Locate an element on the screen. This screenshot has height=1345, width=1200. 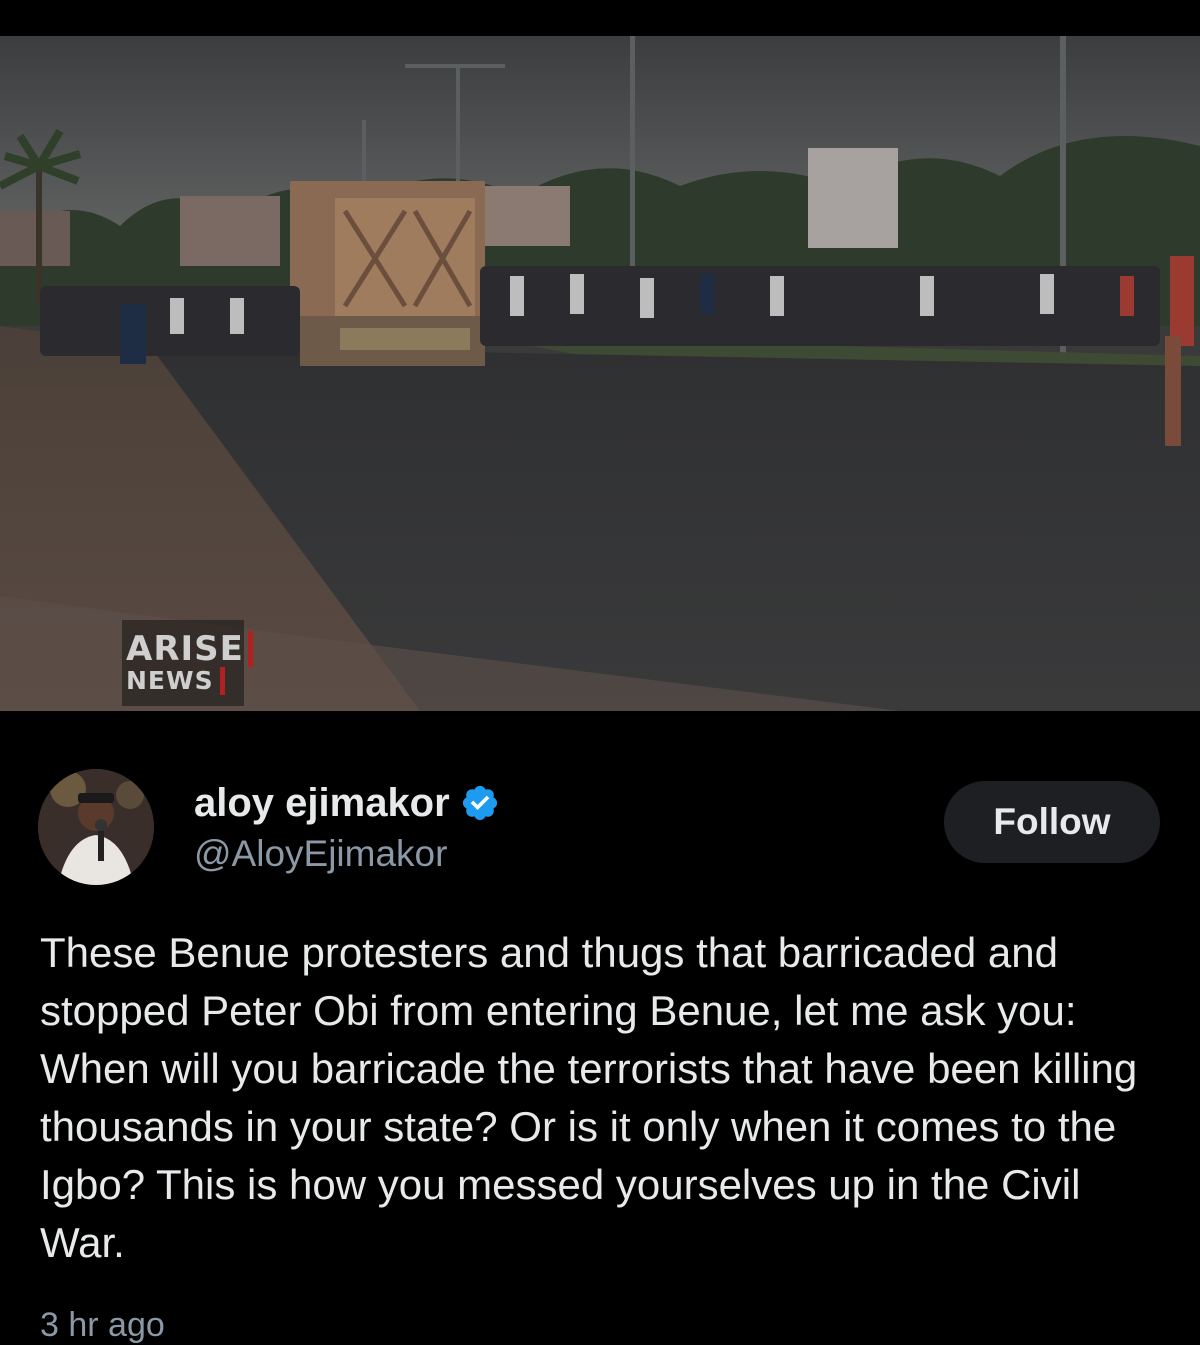
follow-button: Follow is located at coordinates (1052, 822).